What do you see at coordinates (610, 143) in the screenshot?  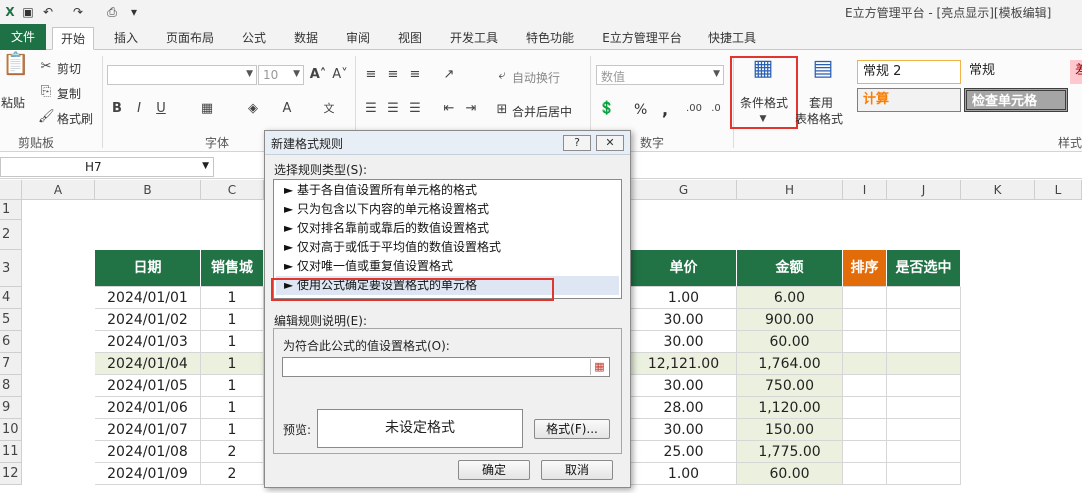 I see `close-button: ✕` at bounding box center [610, 143].